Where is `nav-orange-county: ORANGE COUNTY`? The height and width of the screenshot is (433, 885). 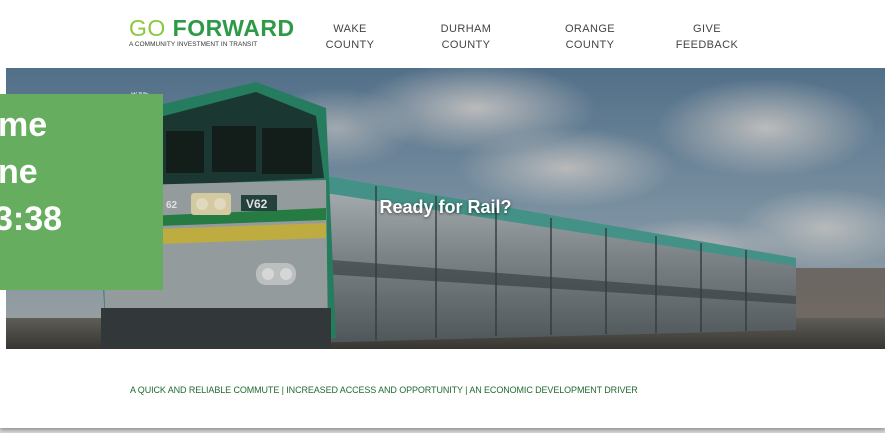 nav-orange-county: ORANGE COUNTY is located at coordinates (590, 37).